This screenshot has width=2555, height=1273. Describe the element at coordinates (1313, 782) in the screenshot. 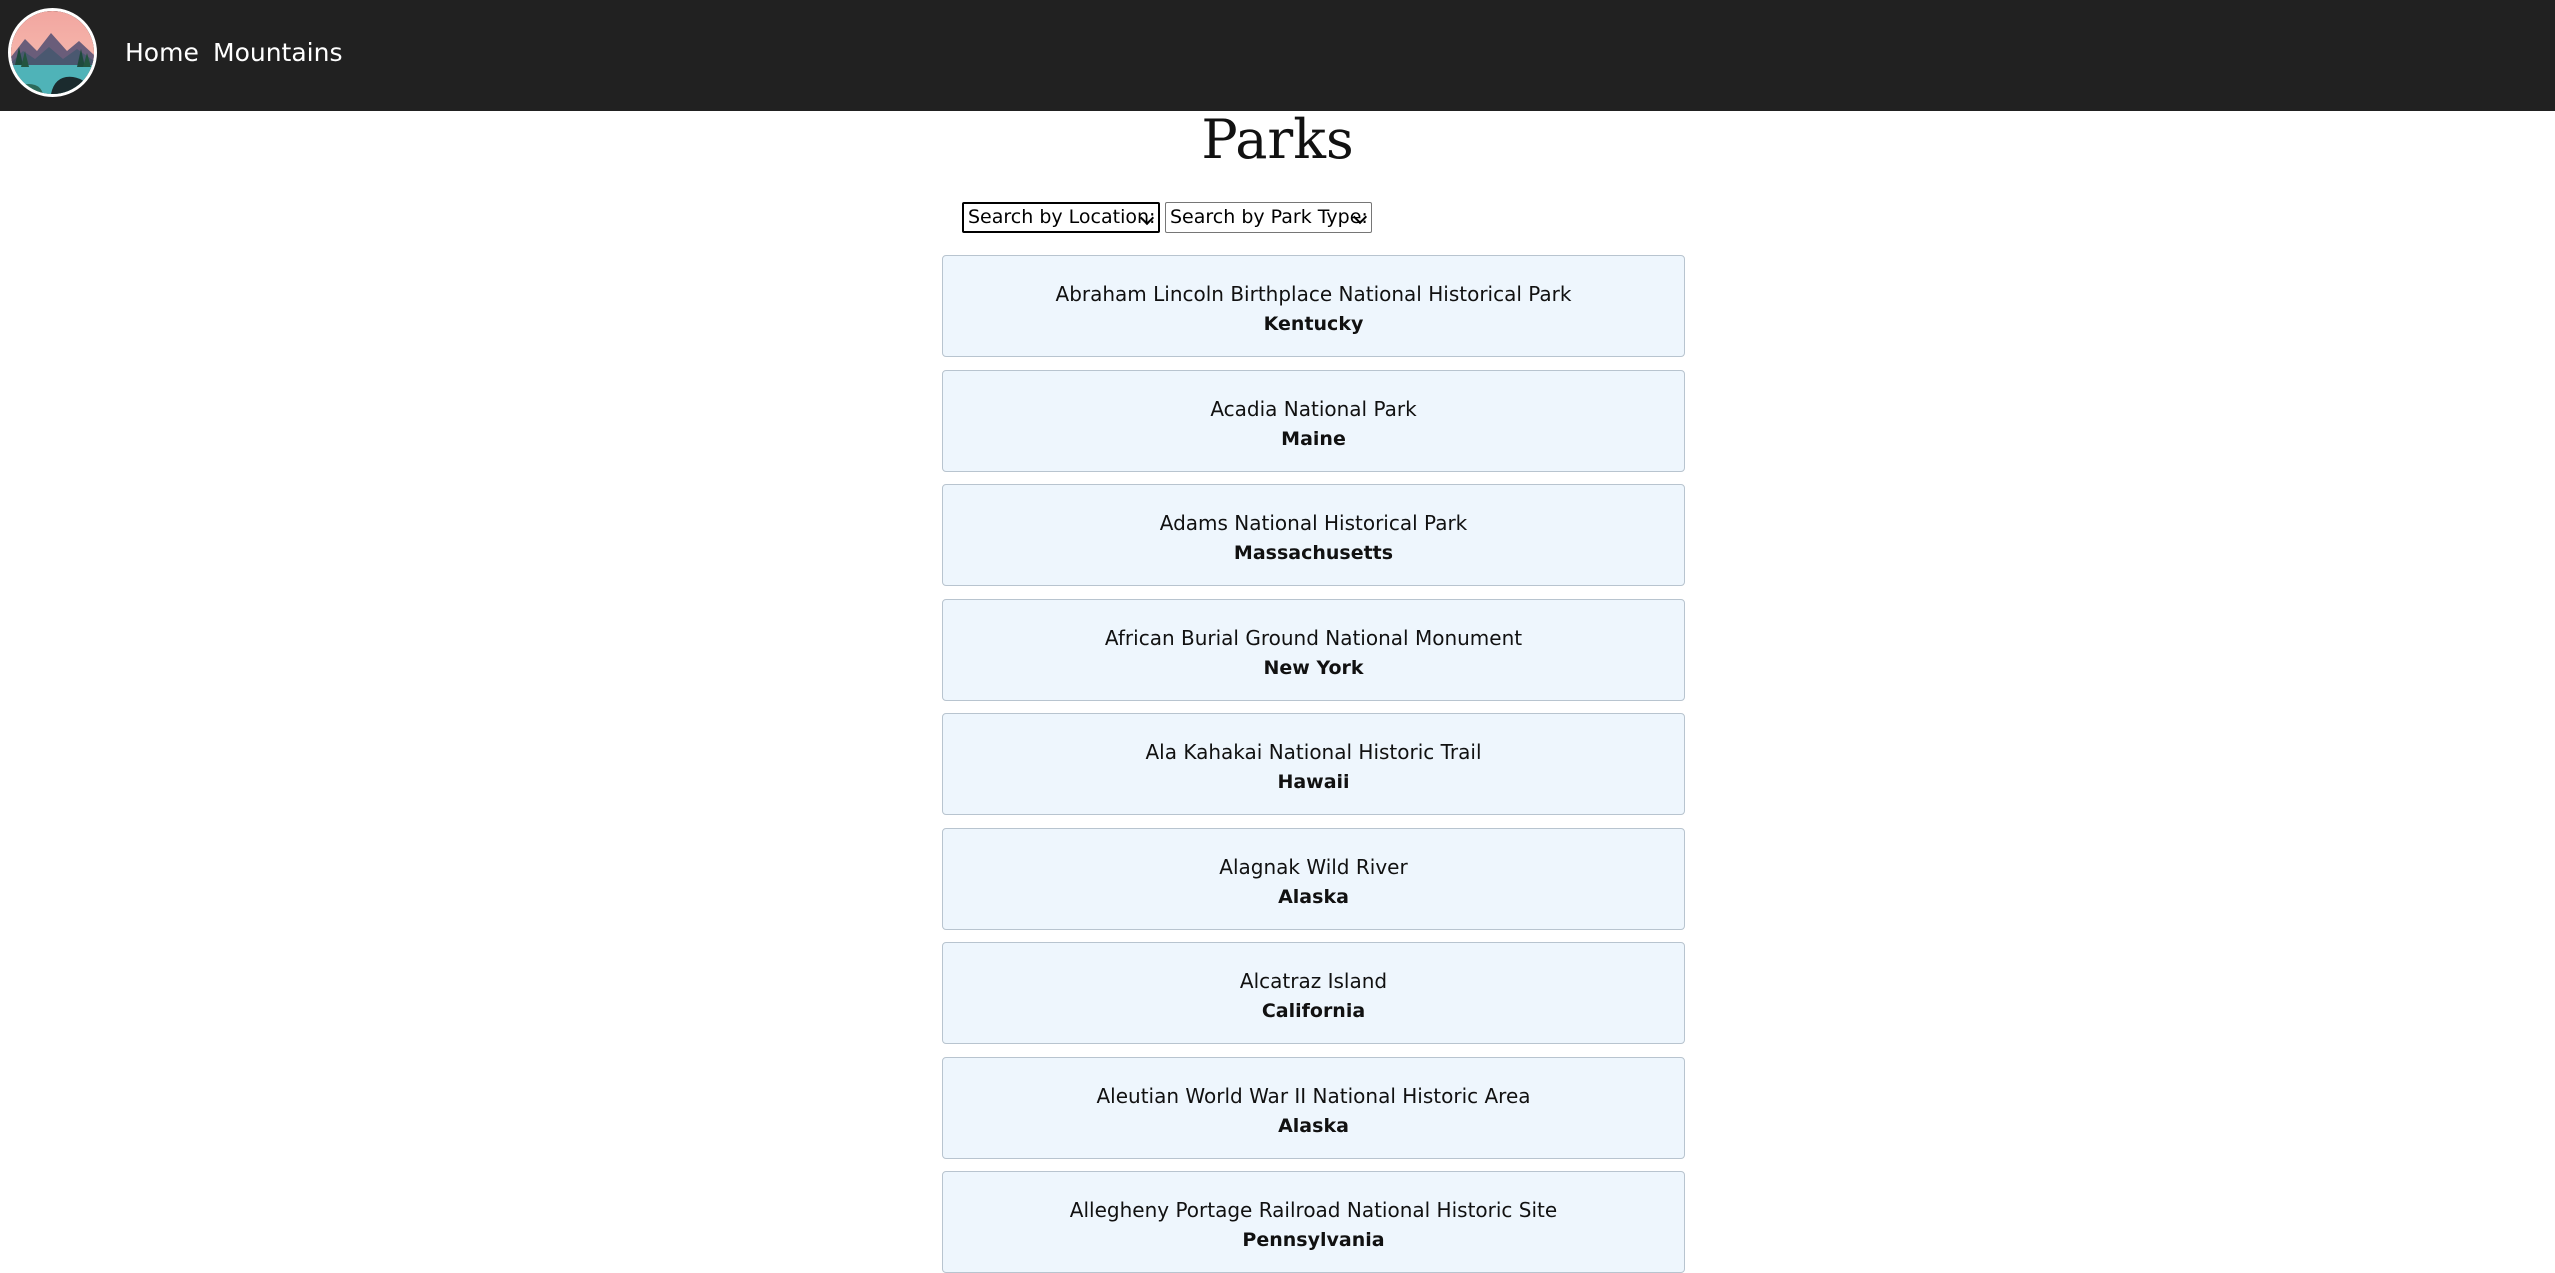

I see `park-state: Hawaii` at that location.